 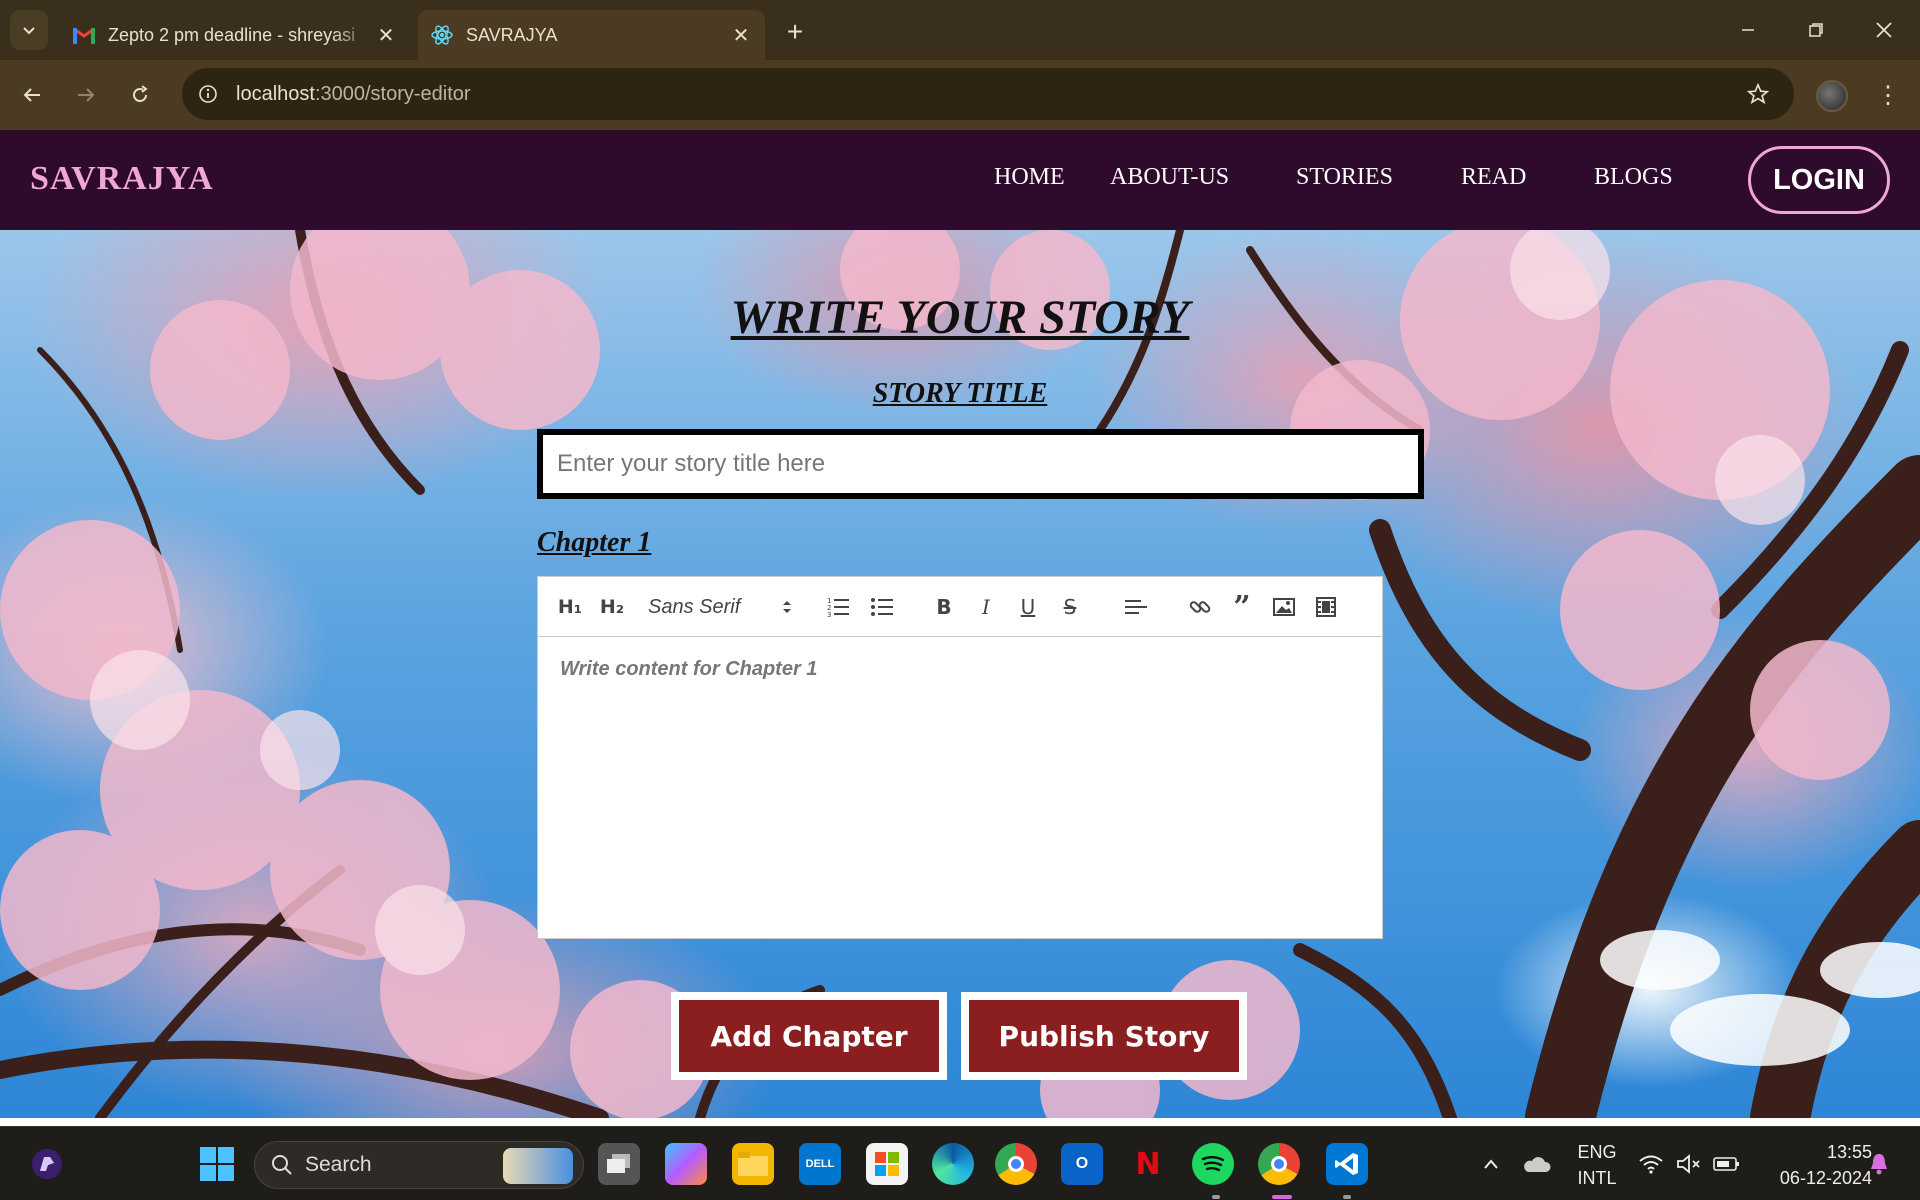 What do you see at coordinates (1070, 607) in the screenshot?
I see `strike-icon: S` at bounding box center [1070, 607].